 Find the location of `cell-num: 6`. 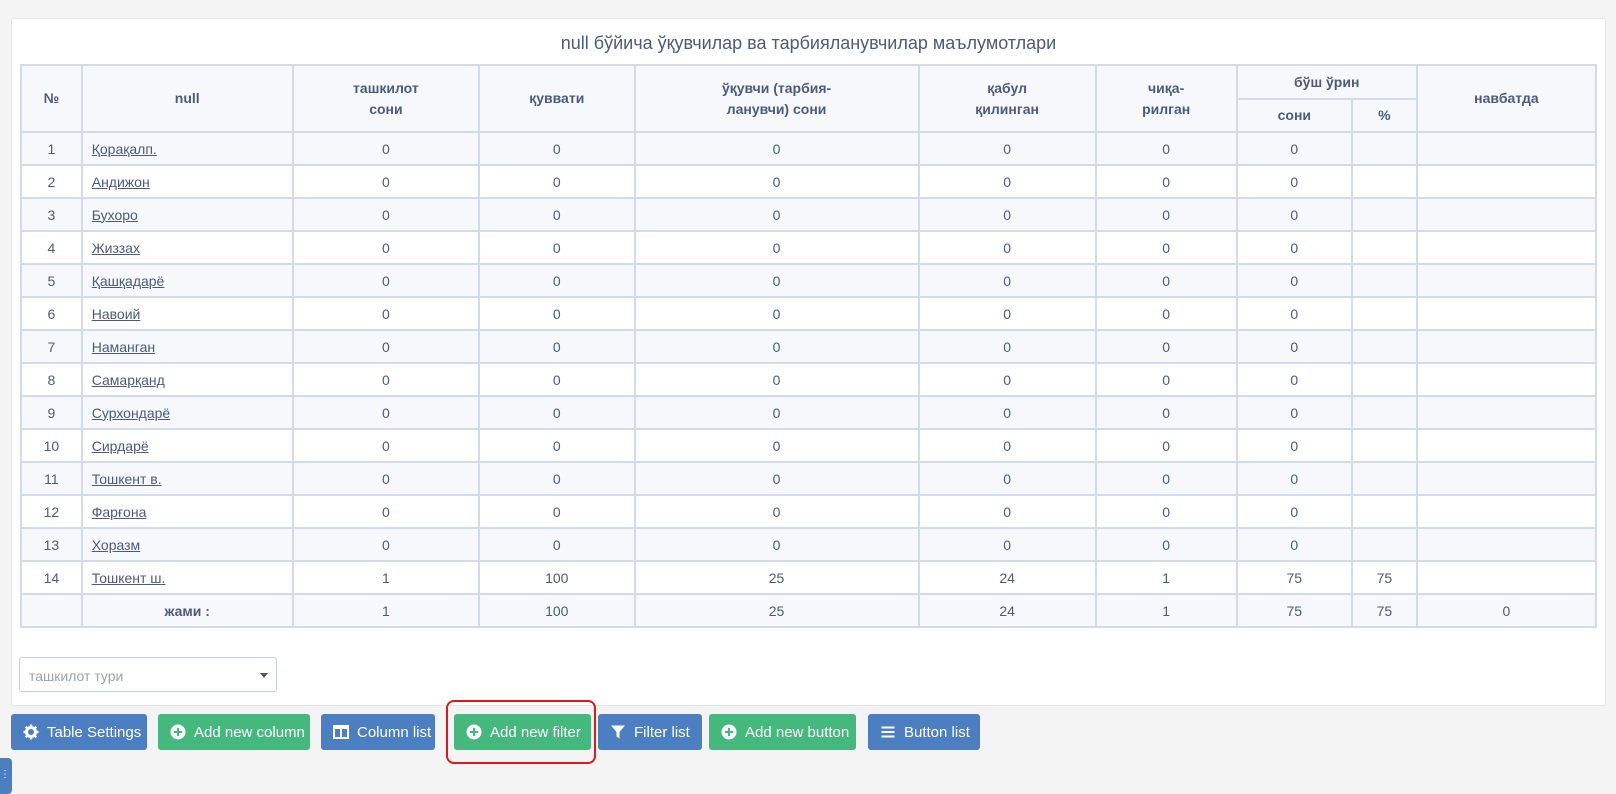

cell-num: 6 is located at coordinates (51, 313).